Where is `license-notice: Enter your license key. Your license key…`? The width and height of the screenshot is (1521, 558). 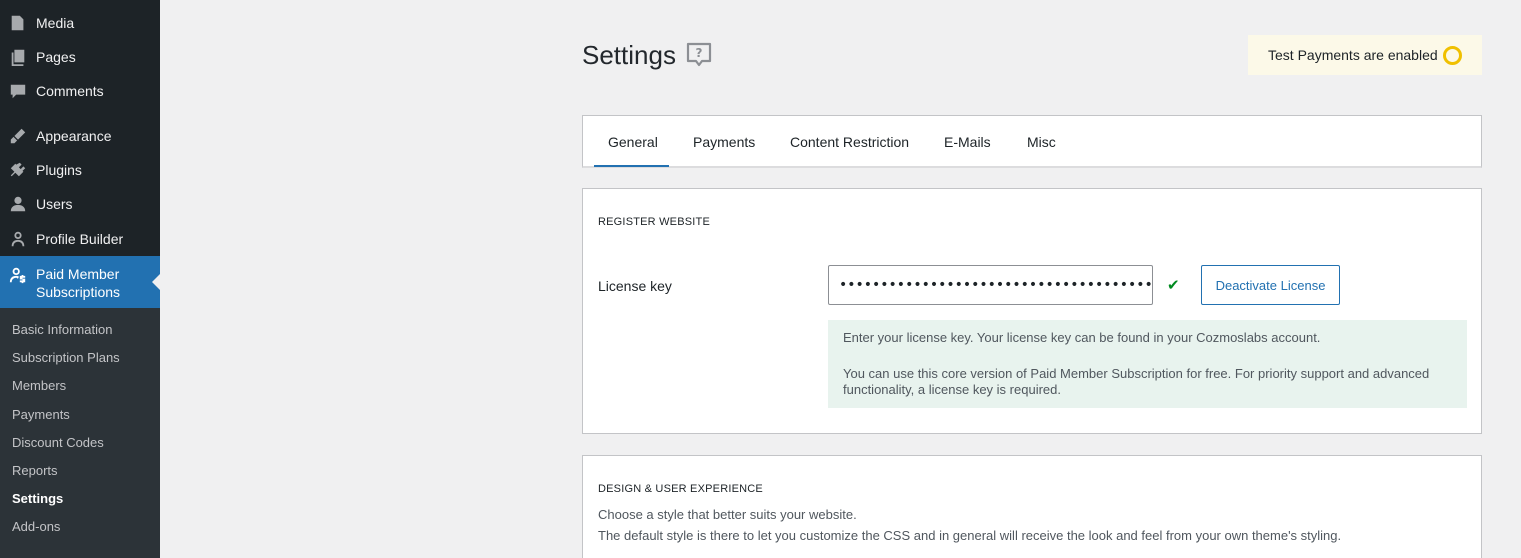 license-notice: Enter your license key. Your license key… is located at coordinates (1147, 364).